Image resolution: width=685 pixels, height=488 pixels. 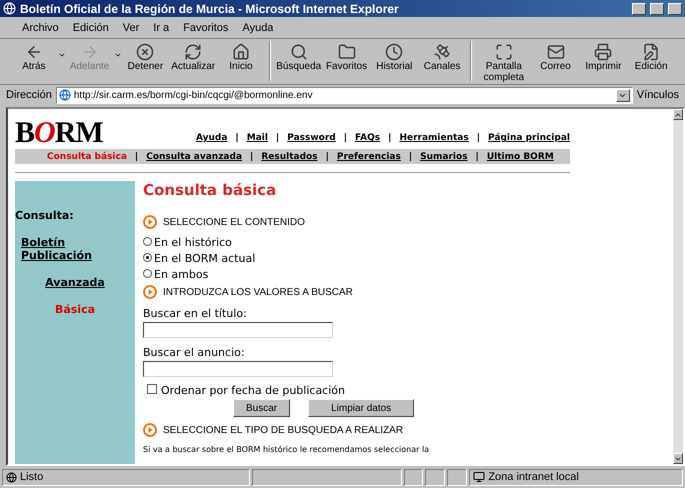 I want to click on home-icon, so click(x=241, y=52).